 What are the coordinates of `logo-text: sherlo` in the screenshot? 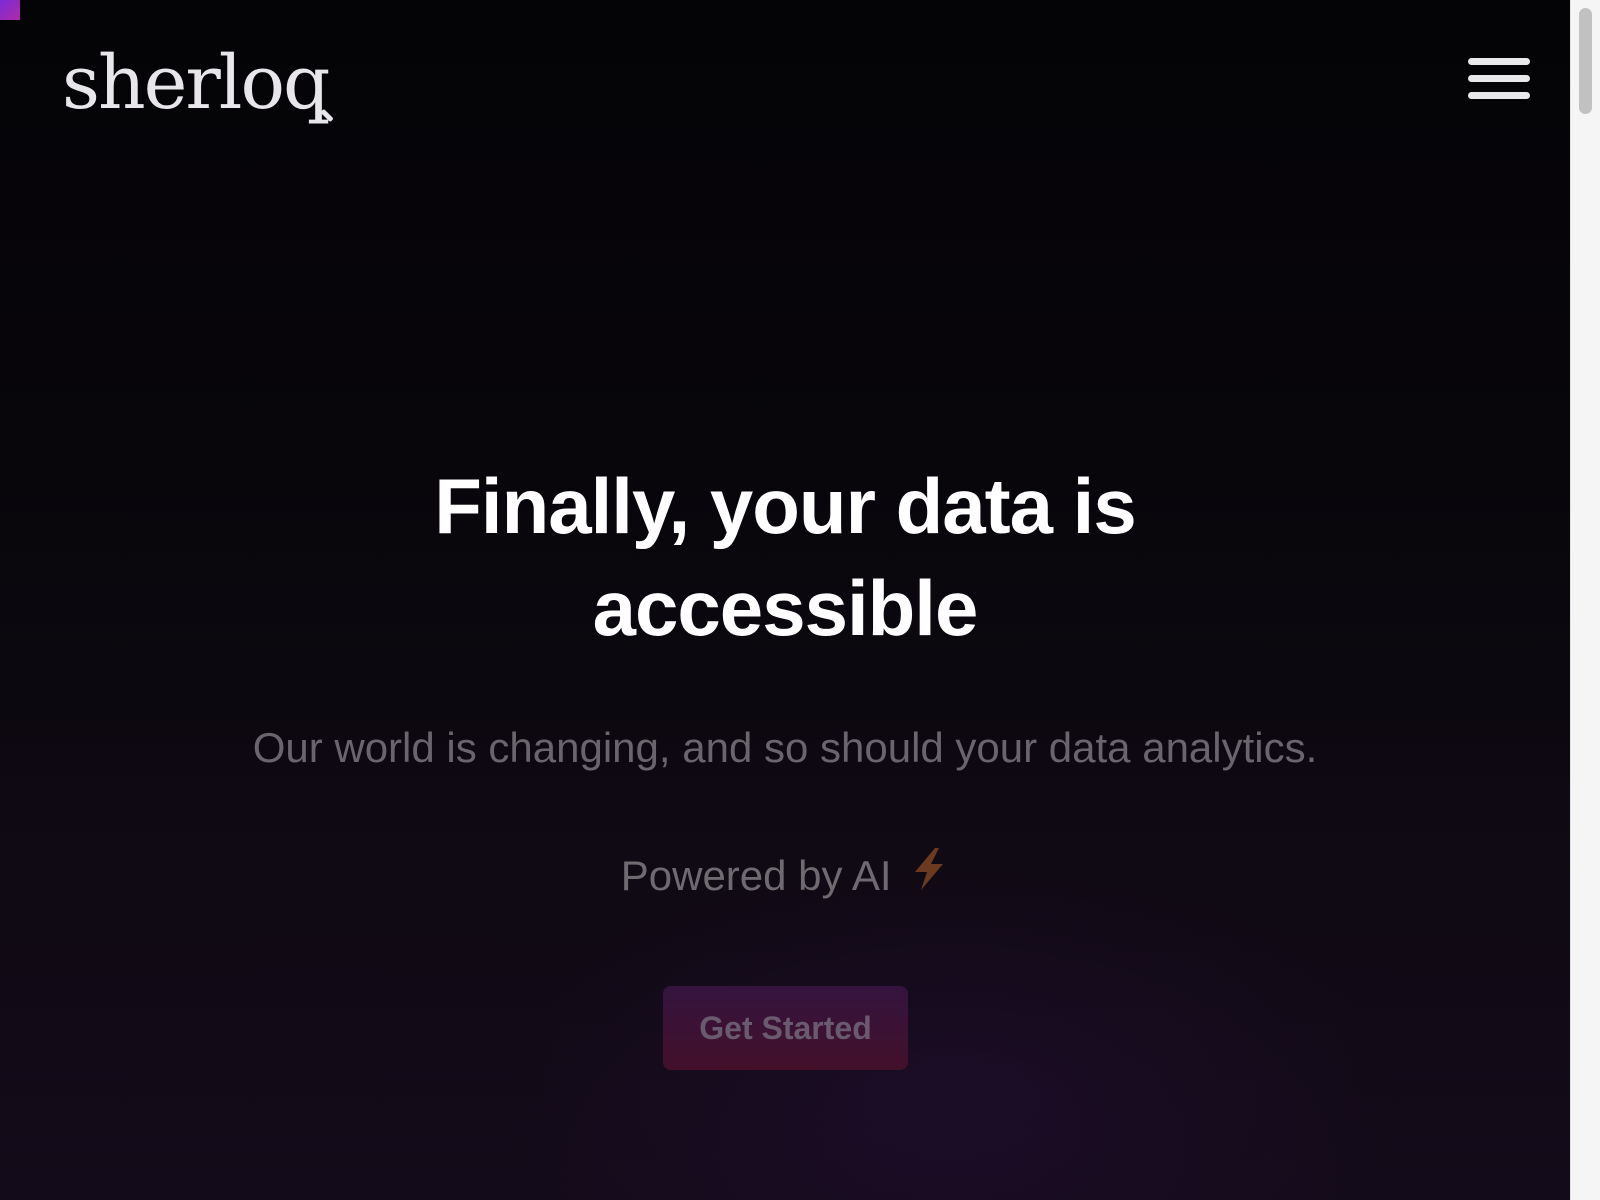 It's located at (173, 83).